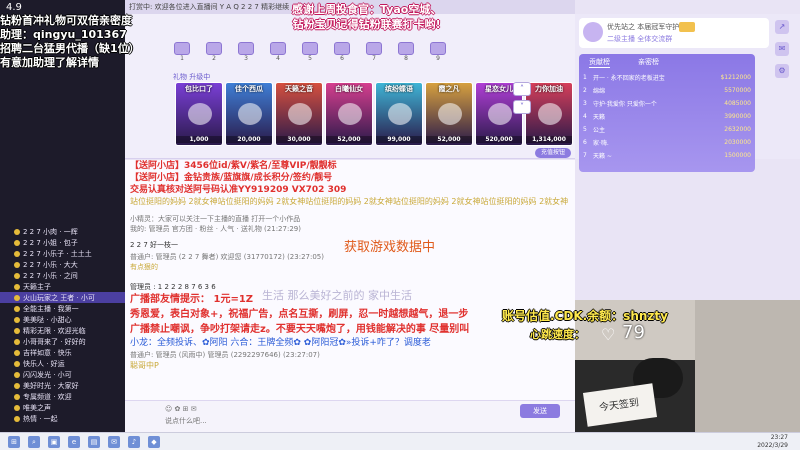 Image resolution: width=800 pixels, height=450 pixels. I want to click on gift-item: 包比口了 1,000, so click(199, 114).